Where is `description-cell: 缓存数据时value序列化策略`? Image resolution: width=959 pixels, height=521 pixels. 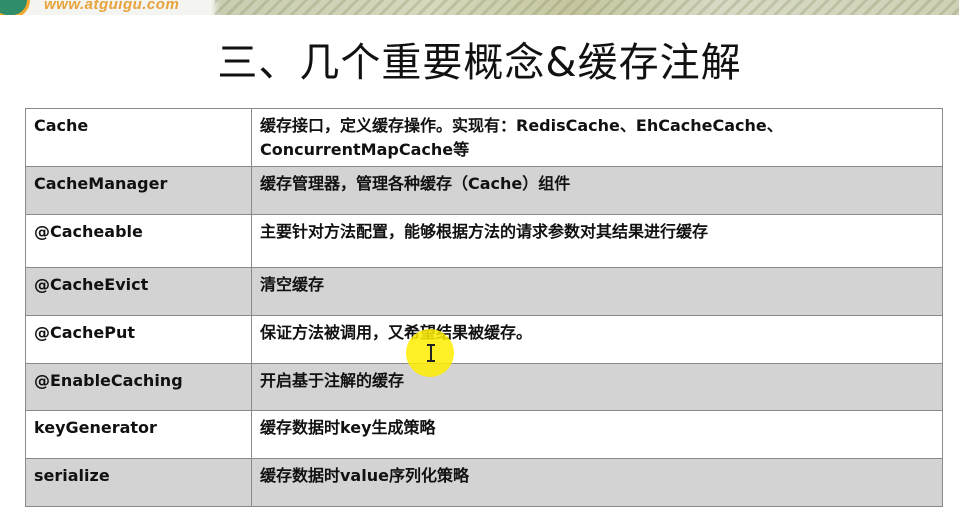 description-cell: 缓存数据时value序列化策略 is located at coordinates (597, 482).